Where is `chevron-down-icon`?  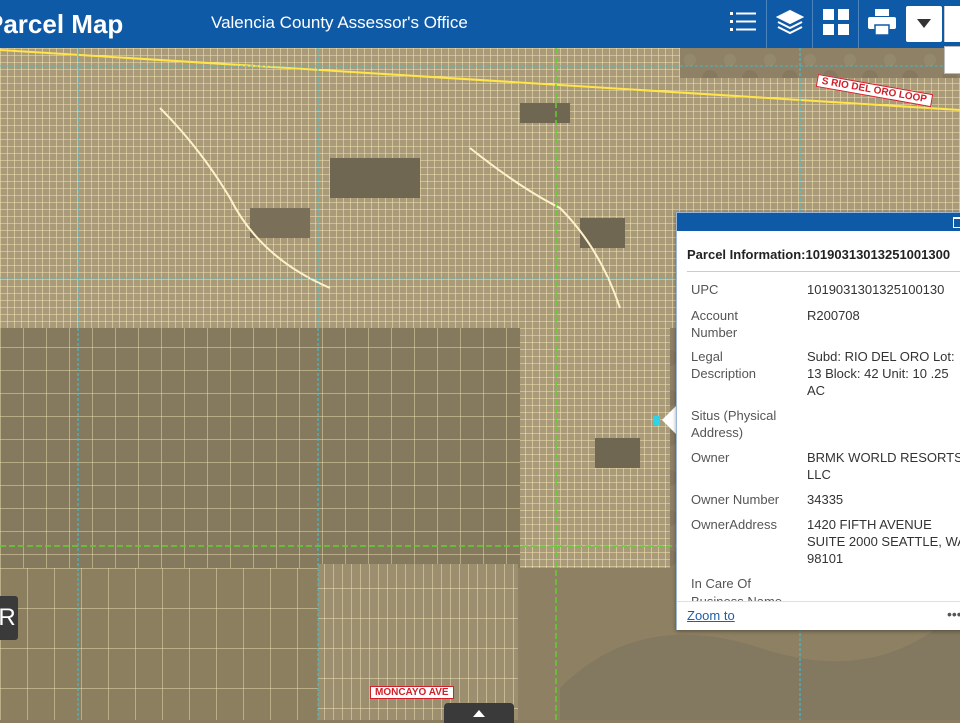
chevron-down-icon is located at coordinates (924, 24).